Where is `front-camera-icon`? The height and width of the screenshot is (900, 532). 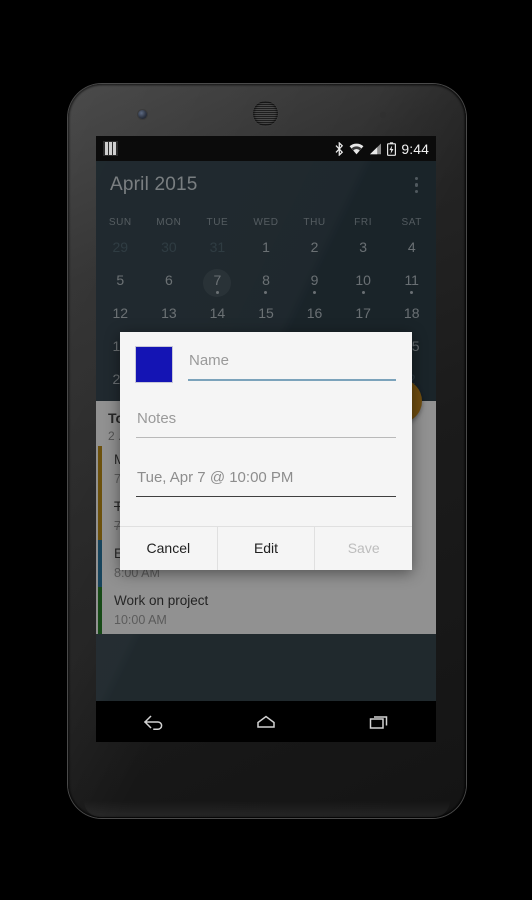 front-camera-icon is located at coordinates (142, 114).